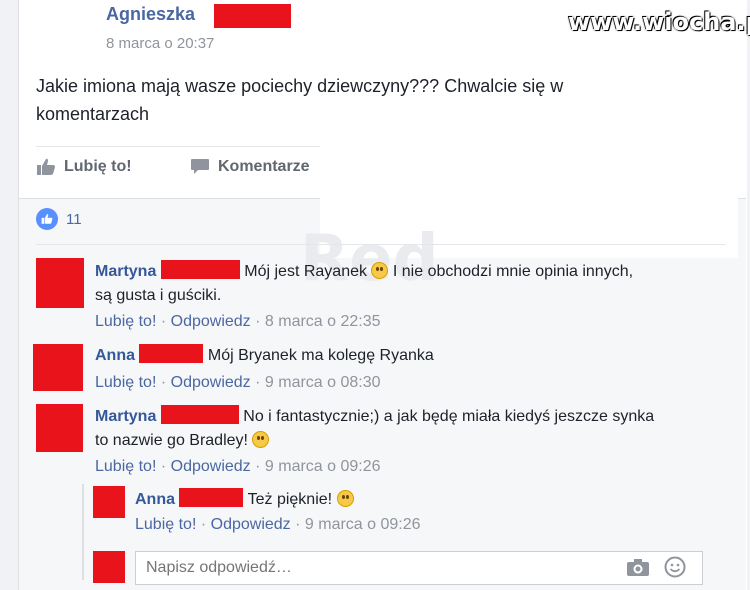  Describe the element at coordinates (264, 166) in the screenshot. I see `comment-label: Komentarze` at that location.